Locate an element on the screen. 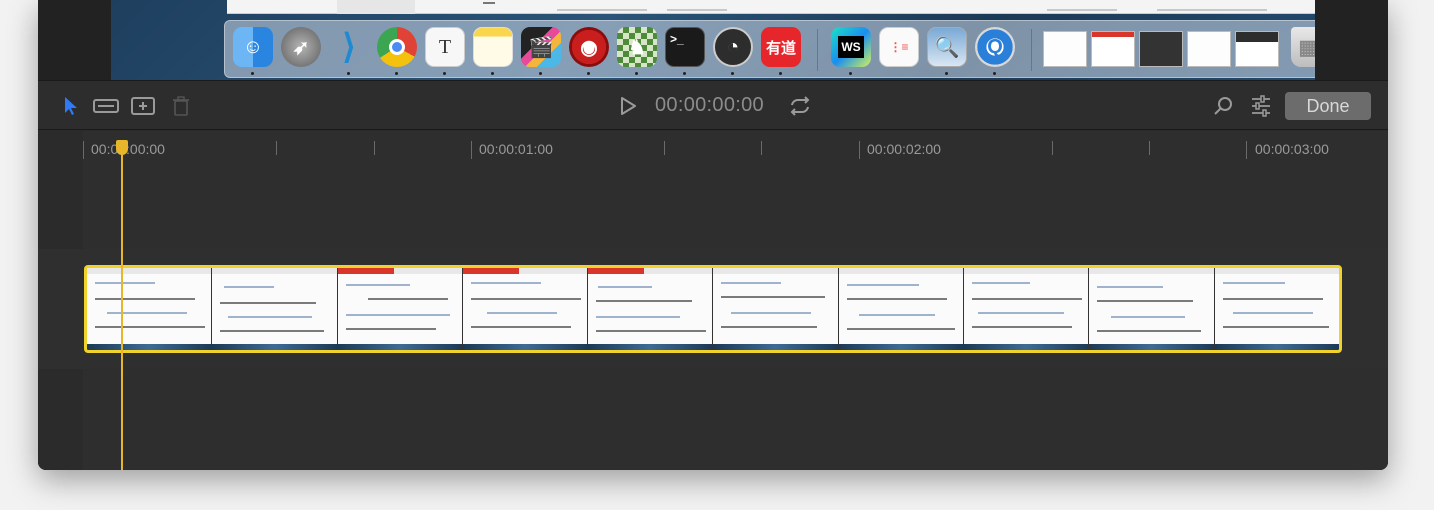 The height and width of the screenshot is (510, 1434). trim-icon is located at coordinates (106, 106).